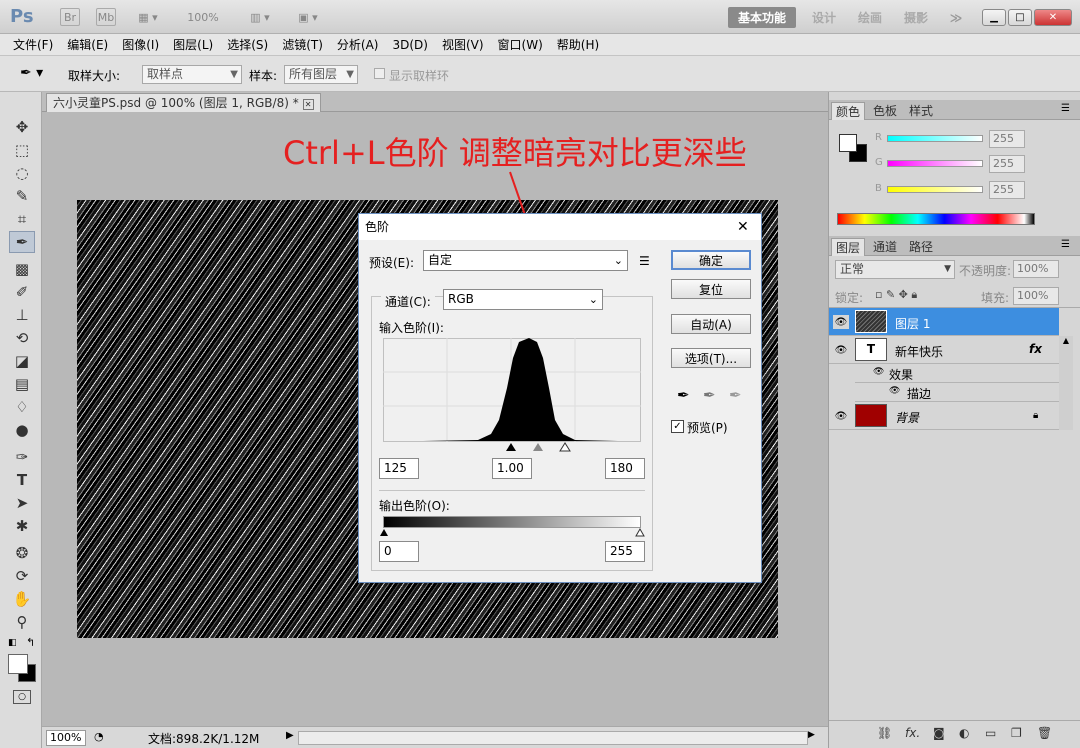 The image size is (1080, 748). I want to click on channel-select: RGB ⌄, so click(523, 299).